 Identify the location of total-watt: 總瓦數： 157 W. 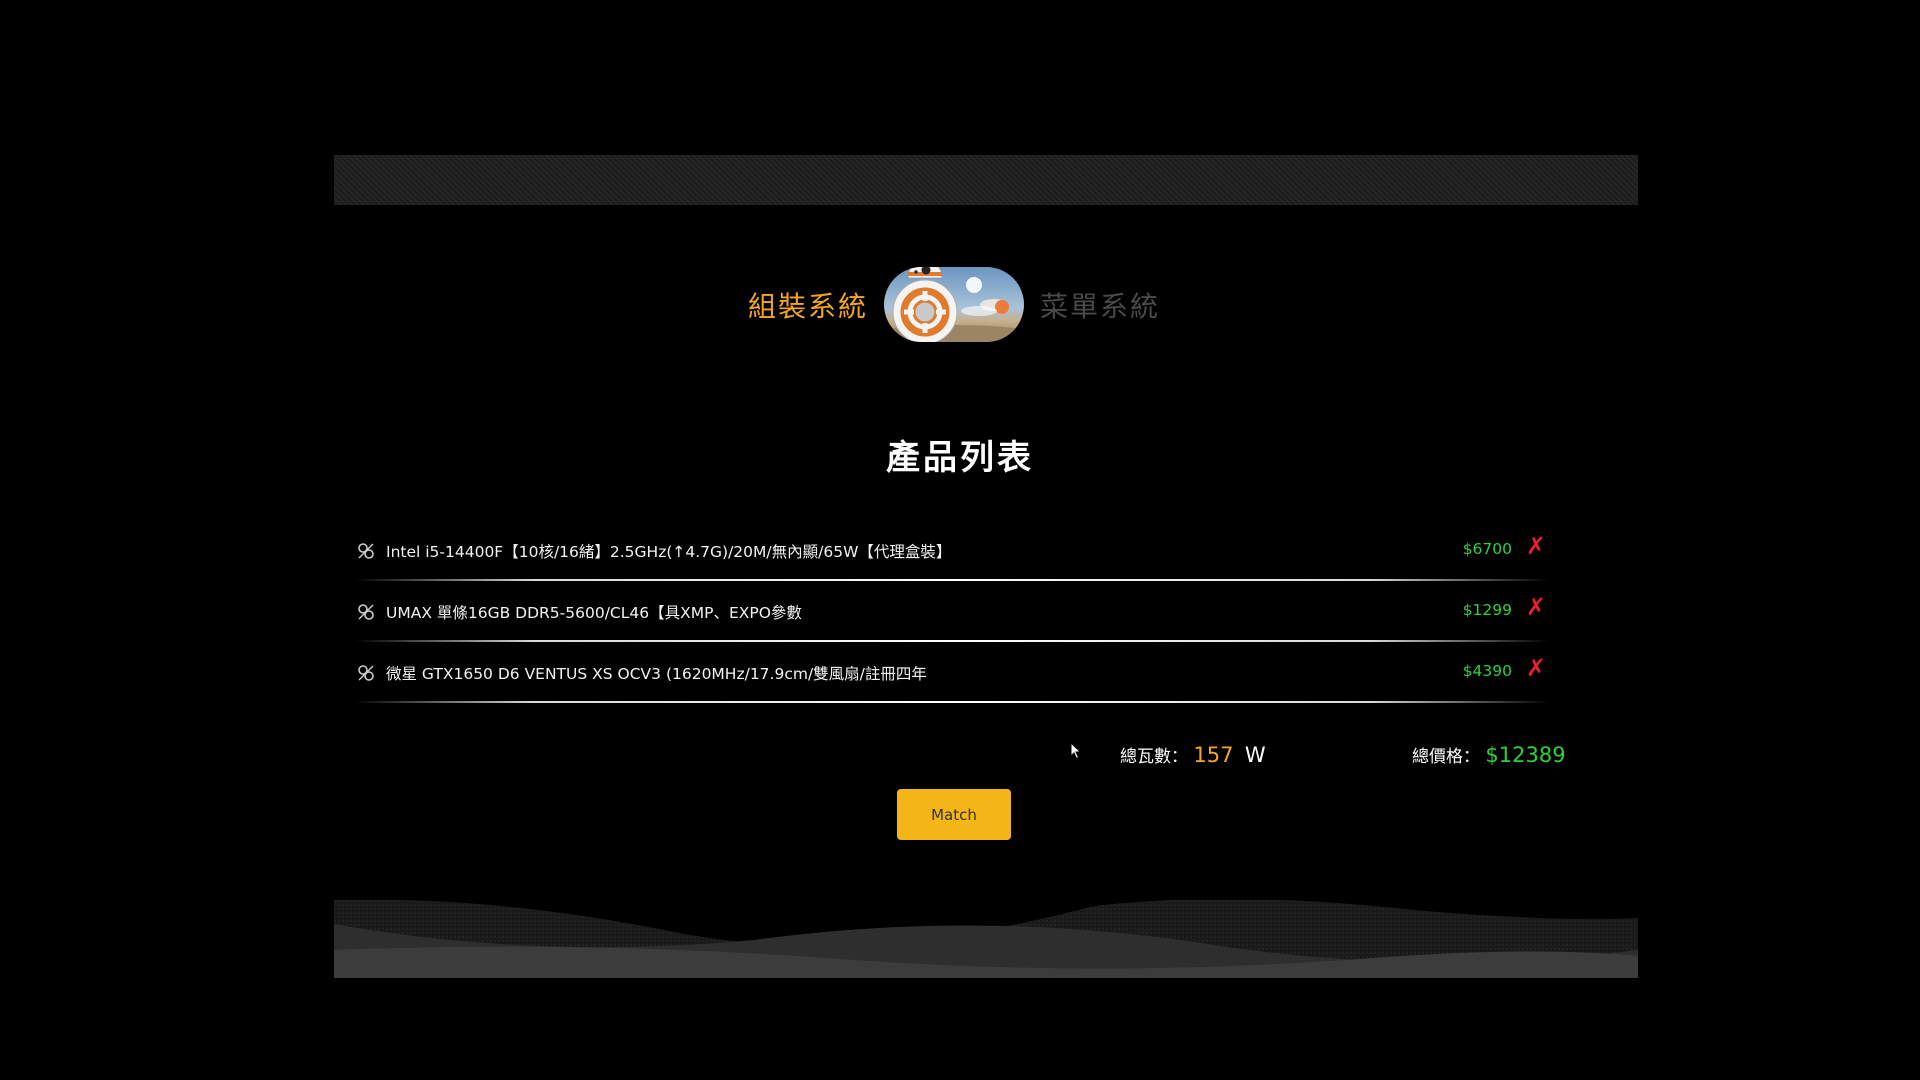
(1193, 754).